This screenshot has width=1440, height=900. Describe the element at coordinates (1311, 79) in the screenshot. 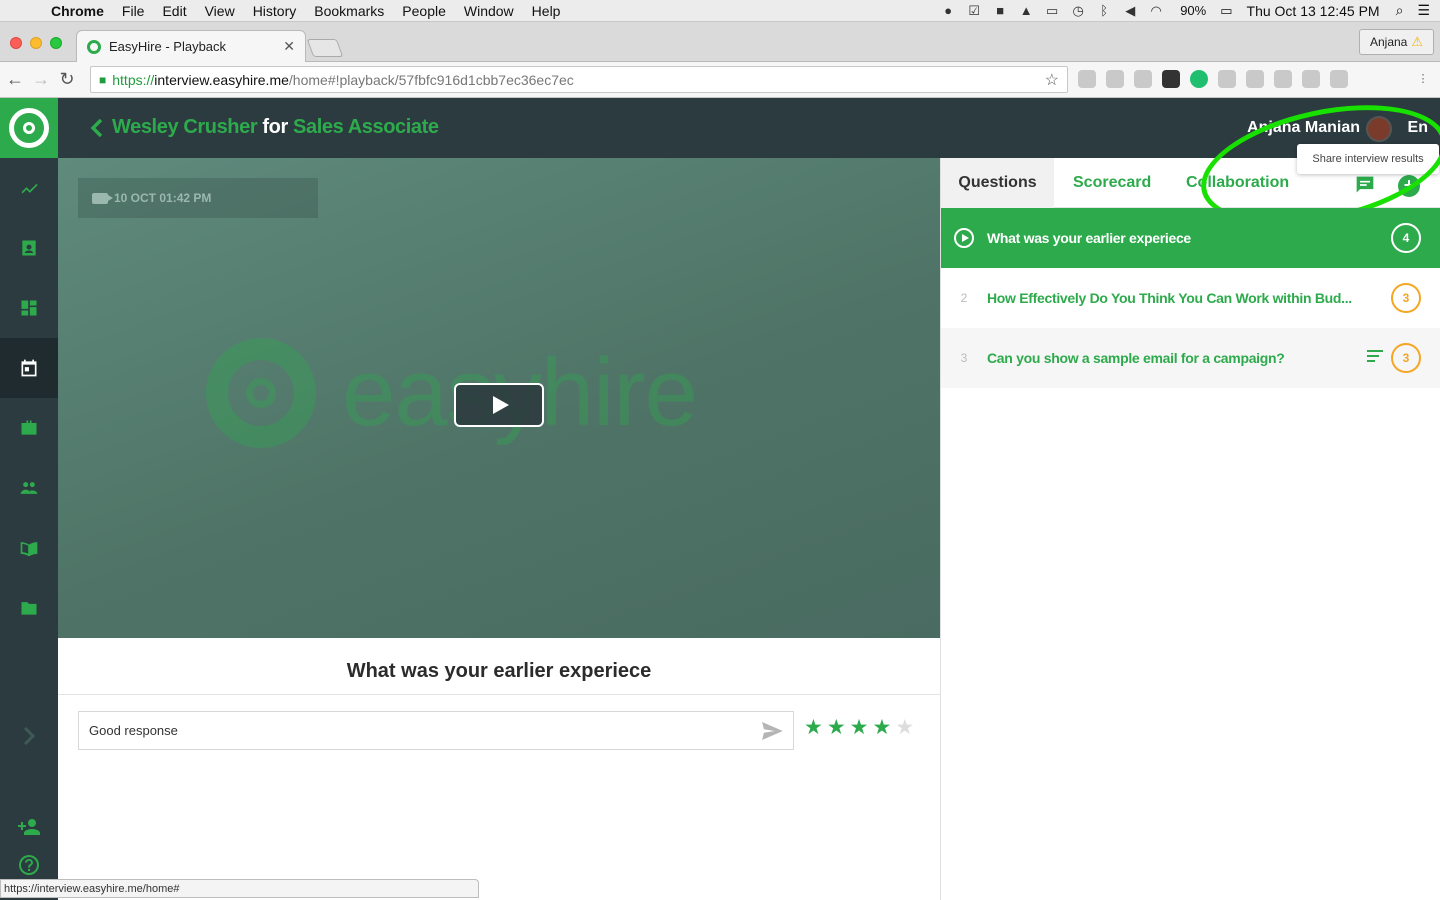

I see `extension-tag-icon` at that location.